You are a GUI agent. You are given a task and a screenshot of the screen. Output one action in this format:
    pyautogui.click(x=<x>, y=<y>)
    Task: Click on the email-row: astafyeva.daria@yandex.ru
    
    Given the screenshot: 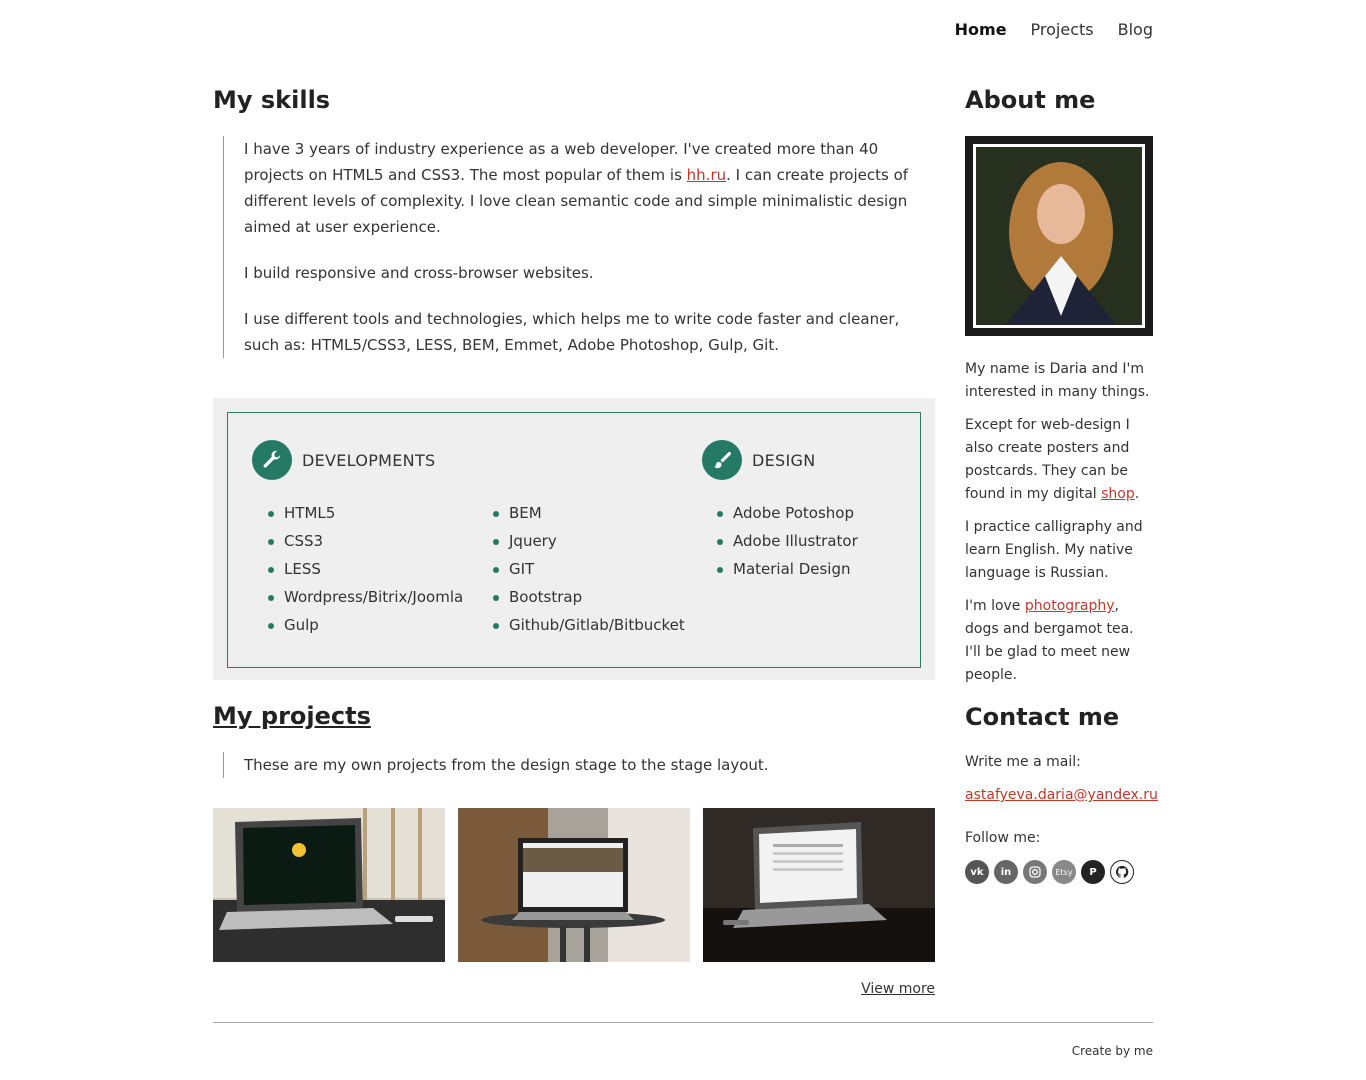 What is the action you would take?
    pyautogui.click(x=1061, y=795)
    